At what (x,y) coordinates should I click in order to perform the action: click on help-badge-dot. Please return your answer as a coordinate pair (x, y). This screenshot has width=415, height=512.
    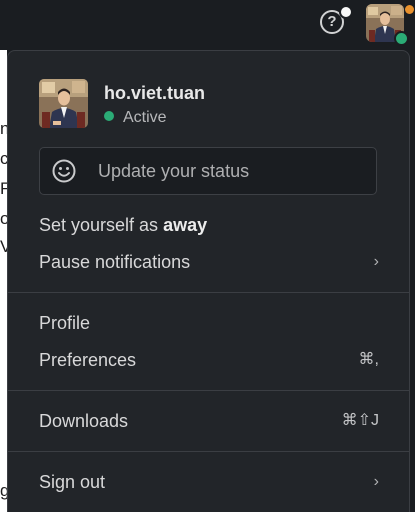
    Looking at the image, I should click on (346, 12).